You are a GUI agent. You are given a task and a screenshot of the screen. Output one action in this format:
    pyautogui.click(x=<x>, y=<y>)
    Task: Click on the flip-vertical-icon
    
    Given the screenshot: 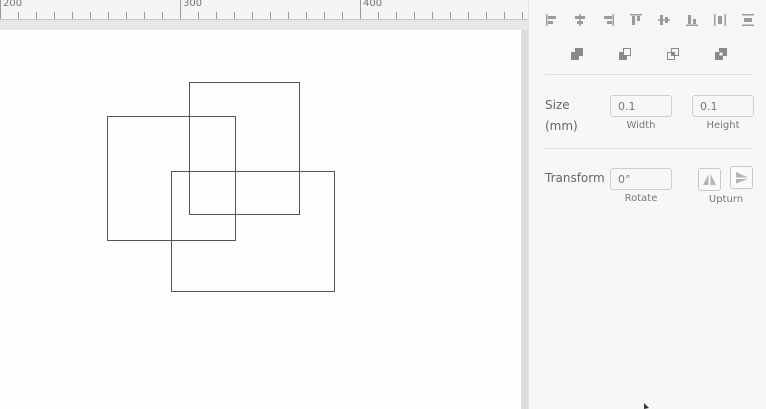 What is the action you would take?
    pyautogui.click(x=741, y=178)
    